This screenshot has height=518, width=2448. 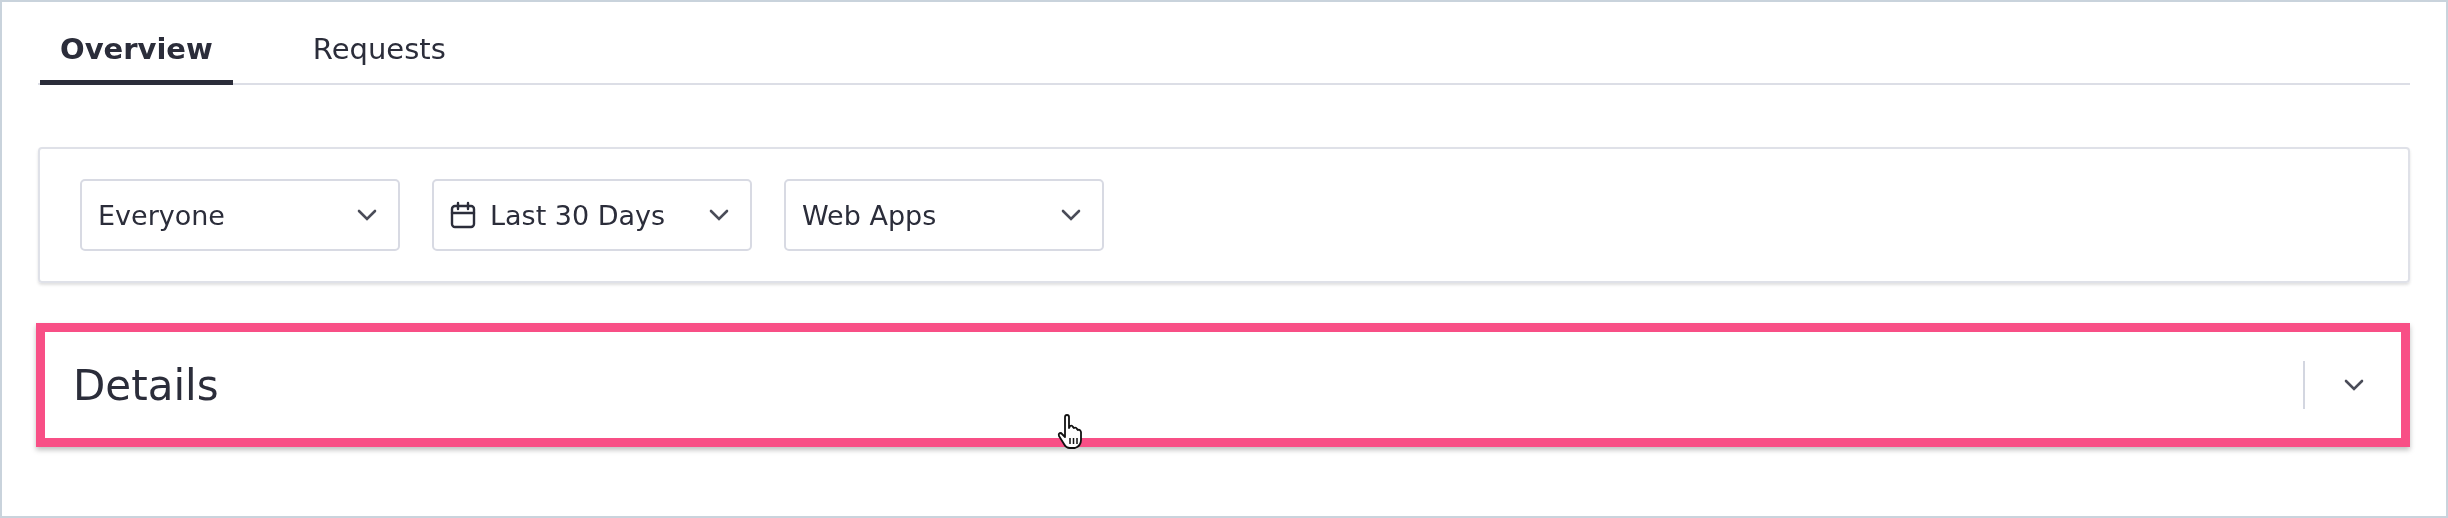 What do you see at coordinates (944, 215) in the screenshot?
I see `filter-select: Web Apps` at bounding box center [944, 215].